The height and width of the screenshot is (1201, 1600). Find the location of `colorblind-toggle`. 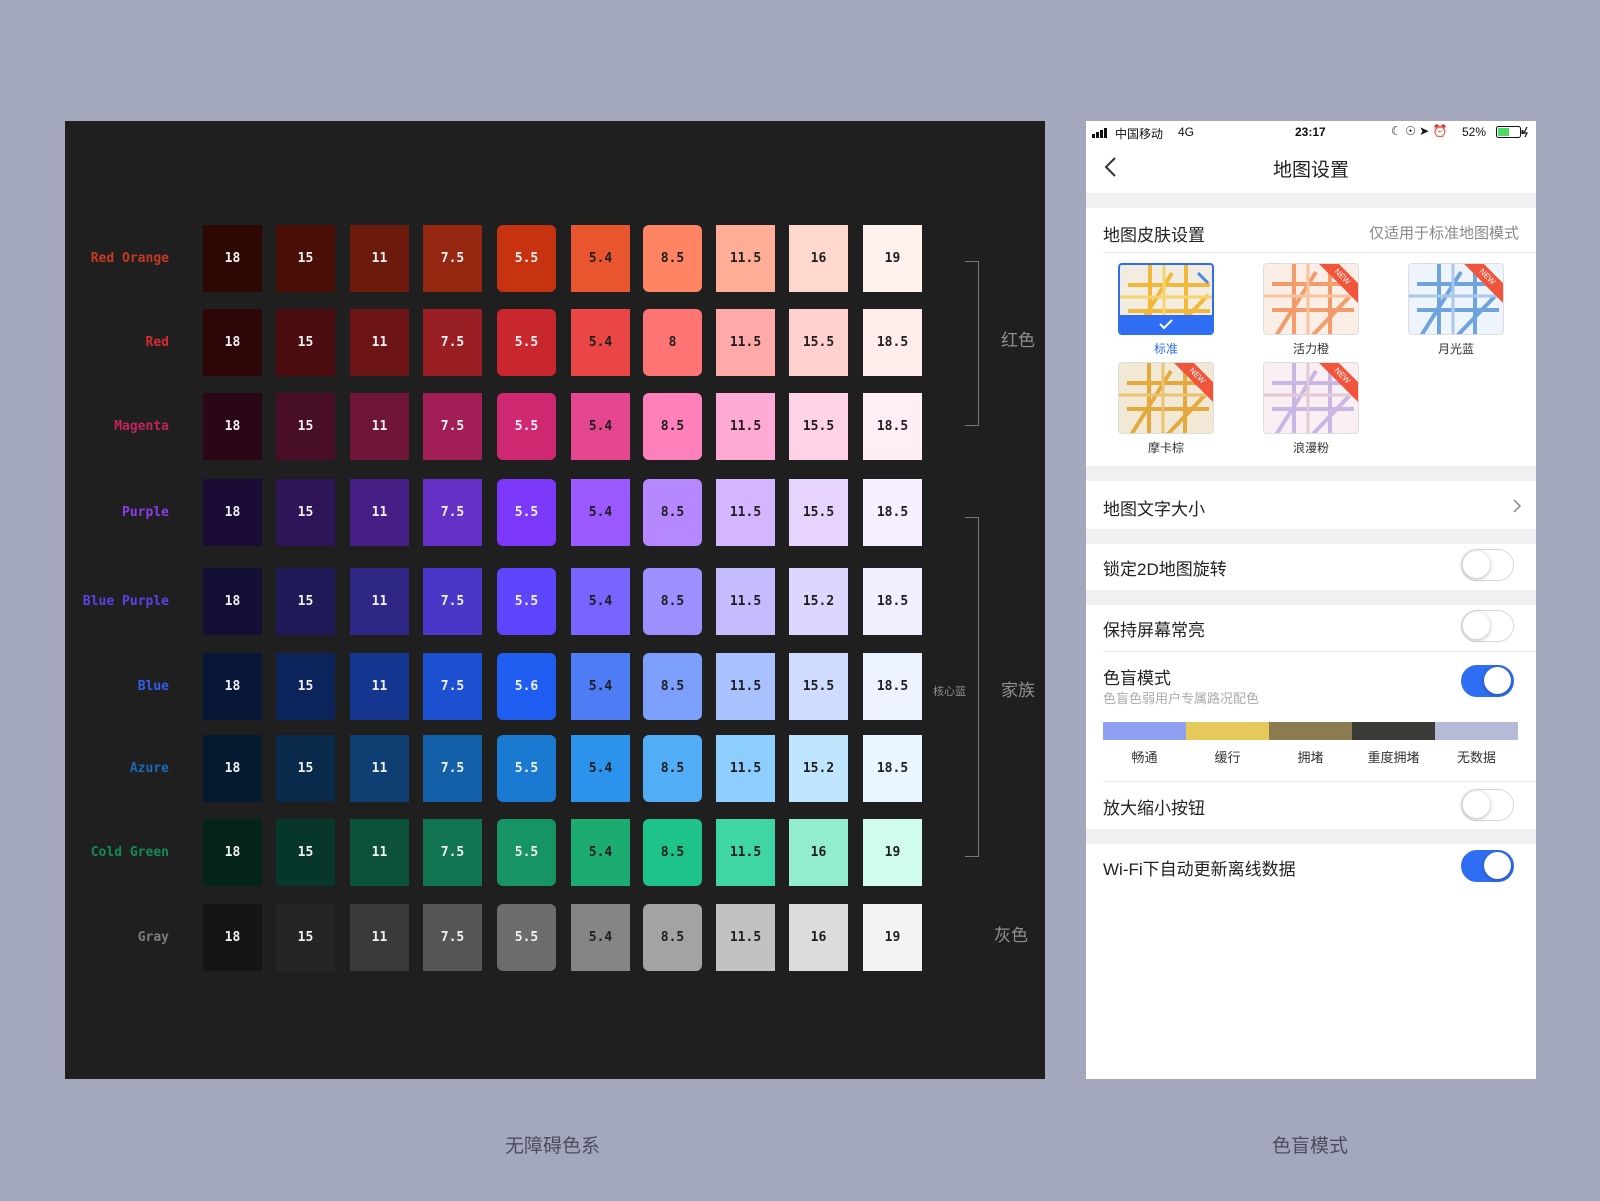

colorblind-toggle is located at coordinates (1487, 681).